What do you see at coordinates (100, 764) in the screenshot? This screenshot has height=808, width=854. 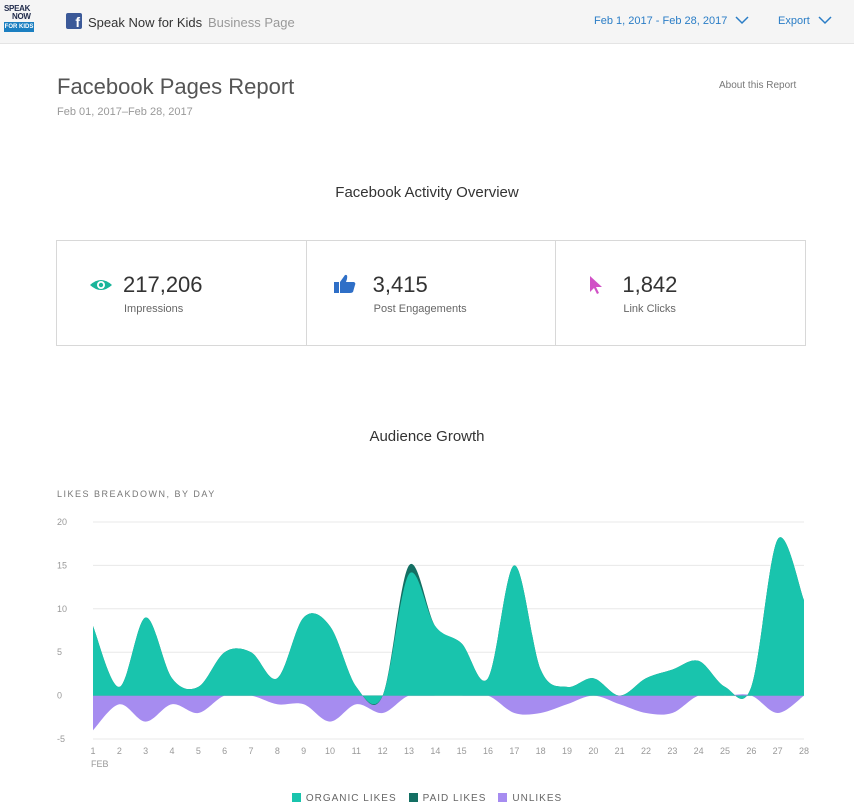 I see `x-month-label: FEB` at bounding box center [100, 764].